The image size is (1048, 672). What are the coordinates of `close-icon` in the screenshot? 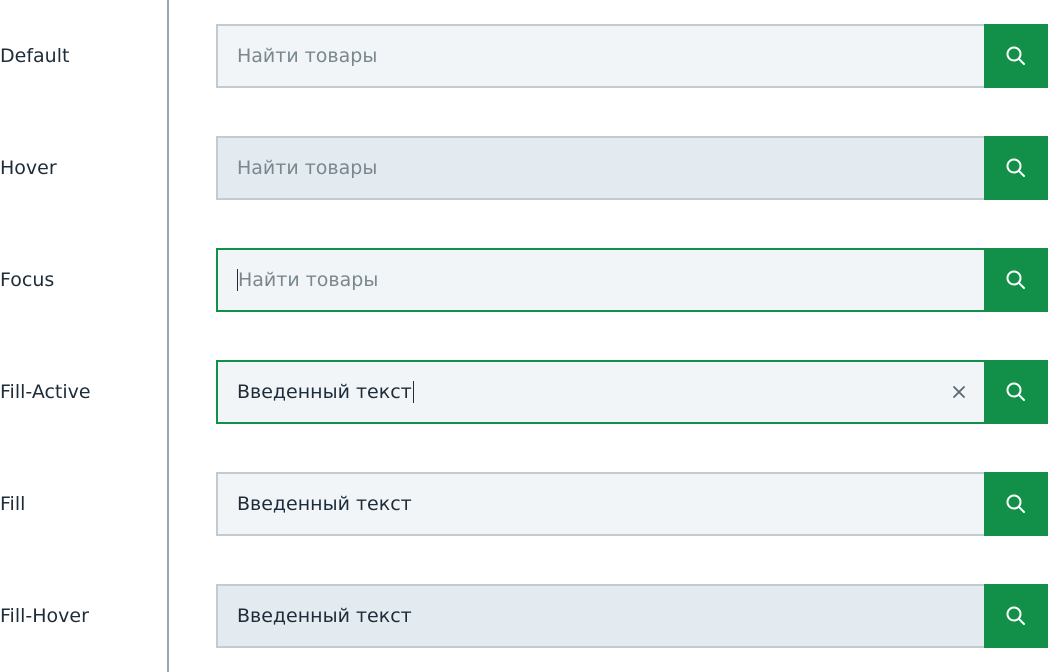 It's located at (959, 392).